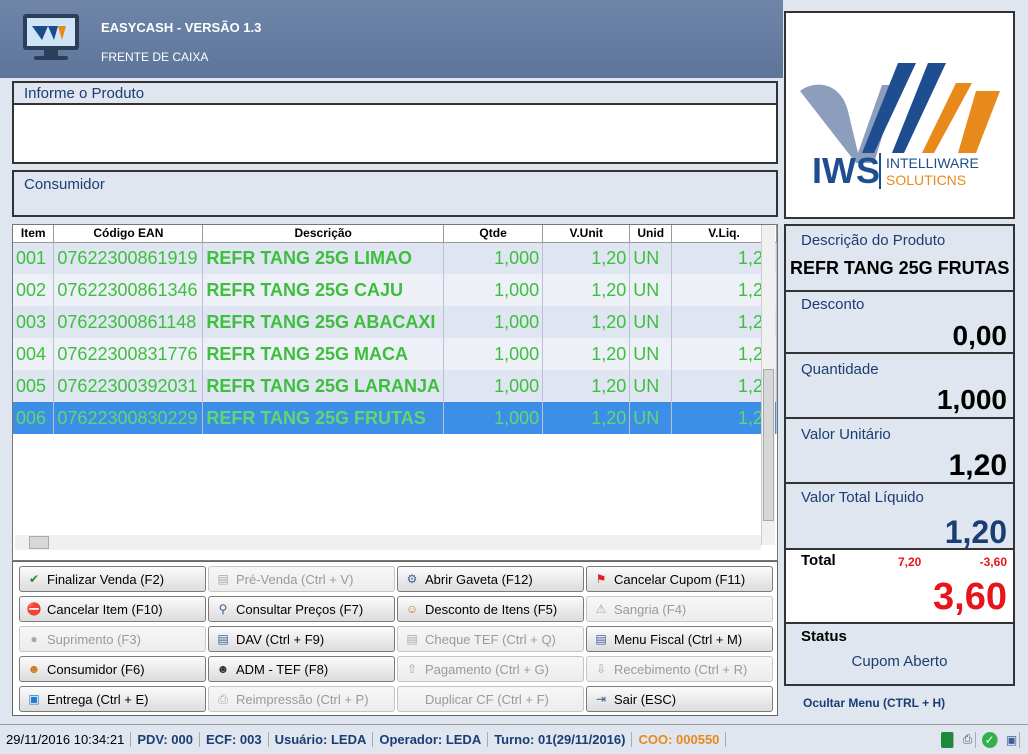 This screenshot has width=1028, height=754. I want to click on monitor-icon: ▣, so click(1012, 739).